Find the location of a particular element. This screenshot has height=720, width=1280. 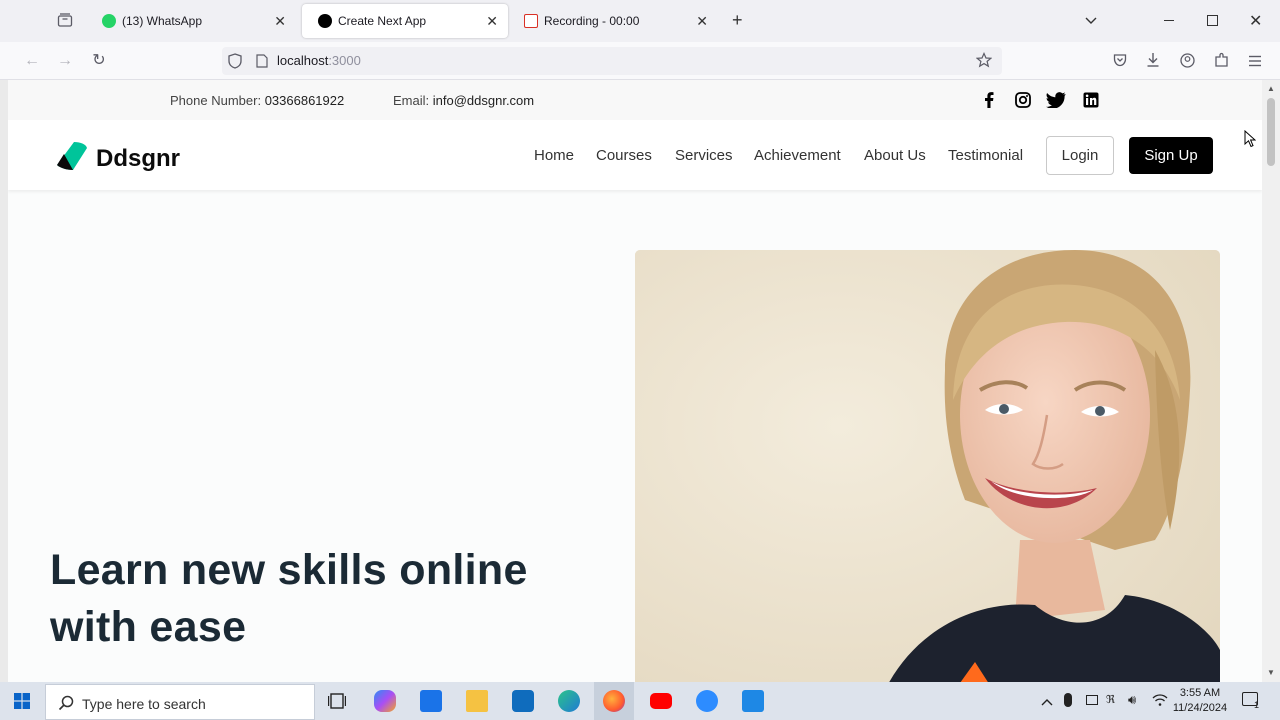

minimize-icon is located at coordinates (1169, 20).